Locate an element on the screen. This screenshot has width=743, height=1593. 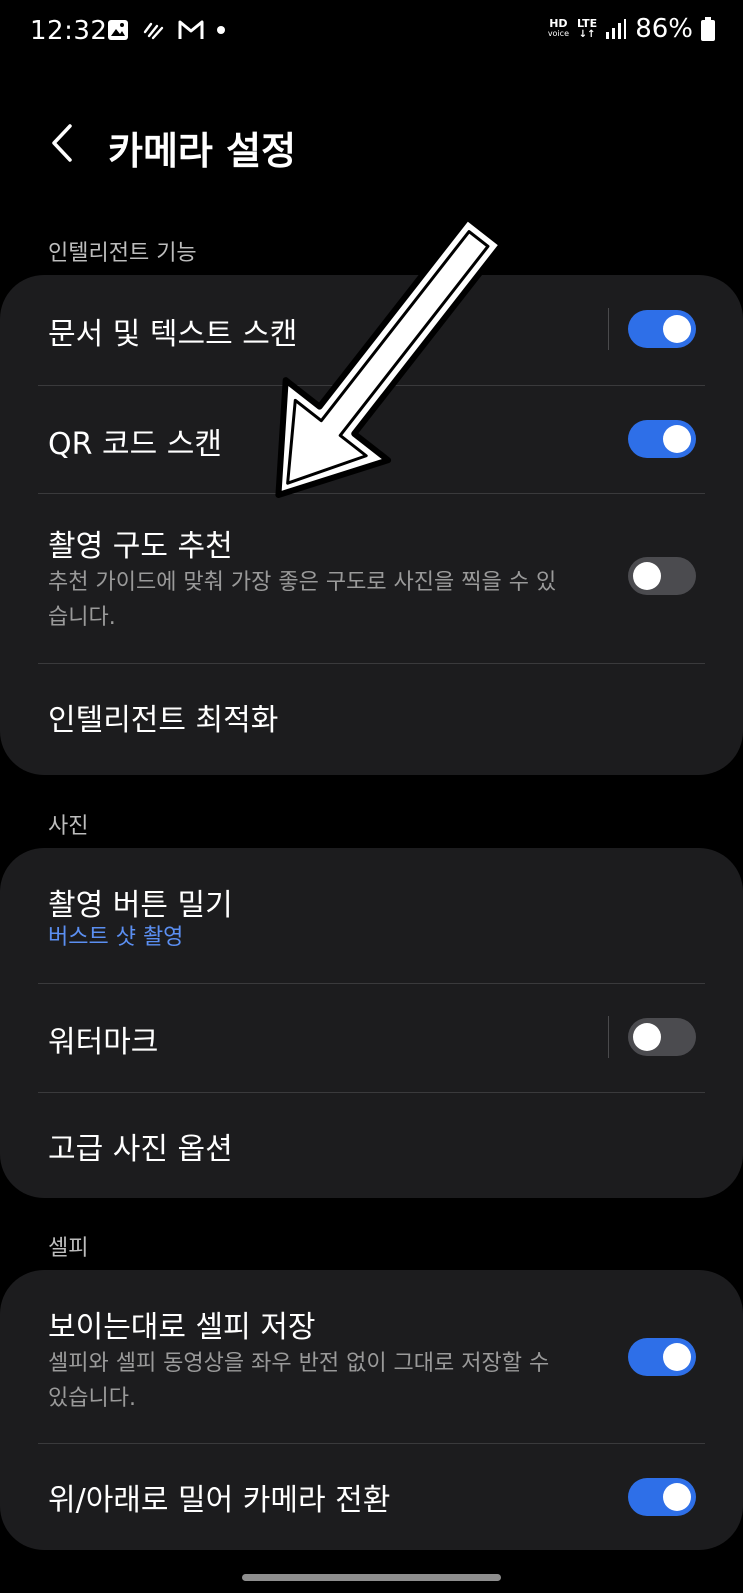
setting-advanced-photo-title: 고급 사진 옵션 is located at coordinates (140, 1149).